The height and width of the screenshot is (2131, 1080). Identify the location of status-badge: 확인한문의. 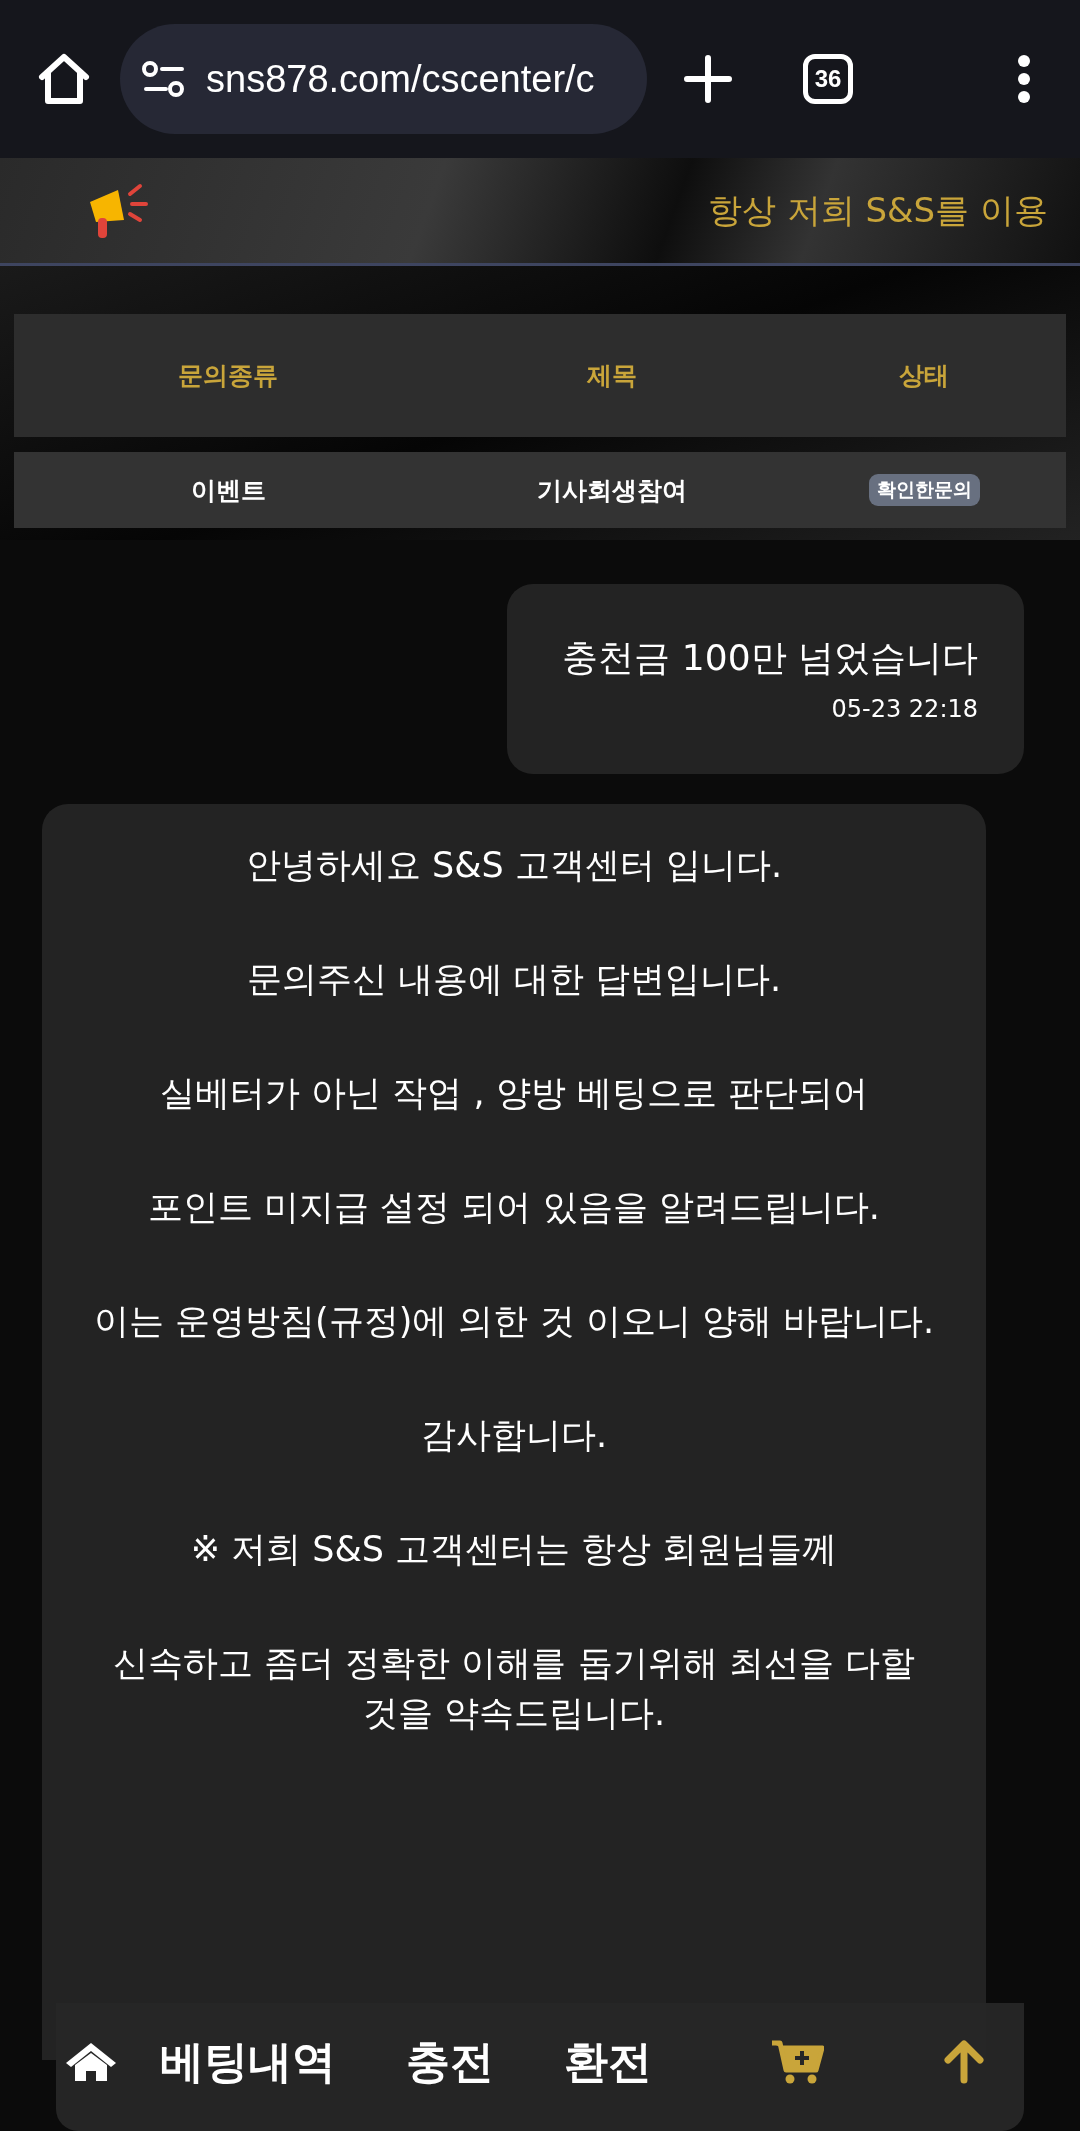
(924, 490).